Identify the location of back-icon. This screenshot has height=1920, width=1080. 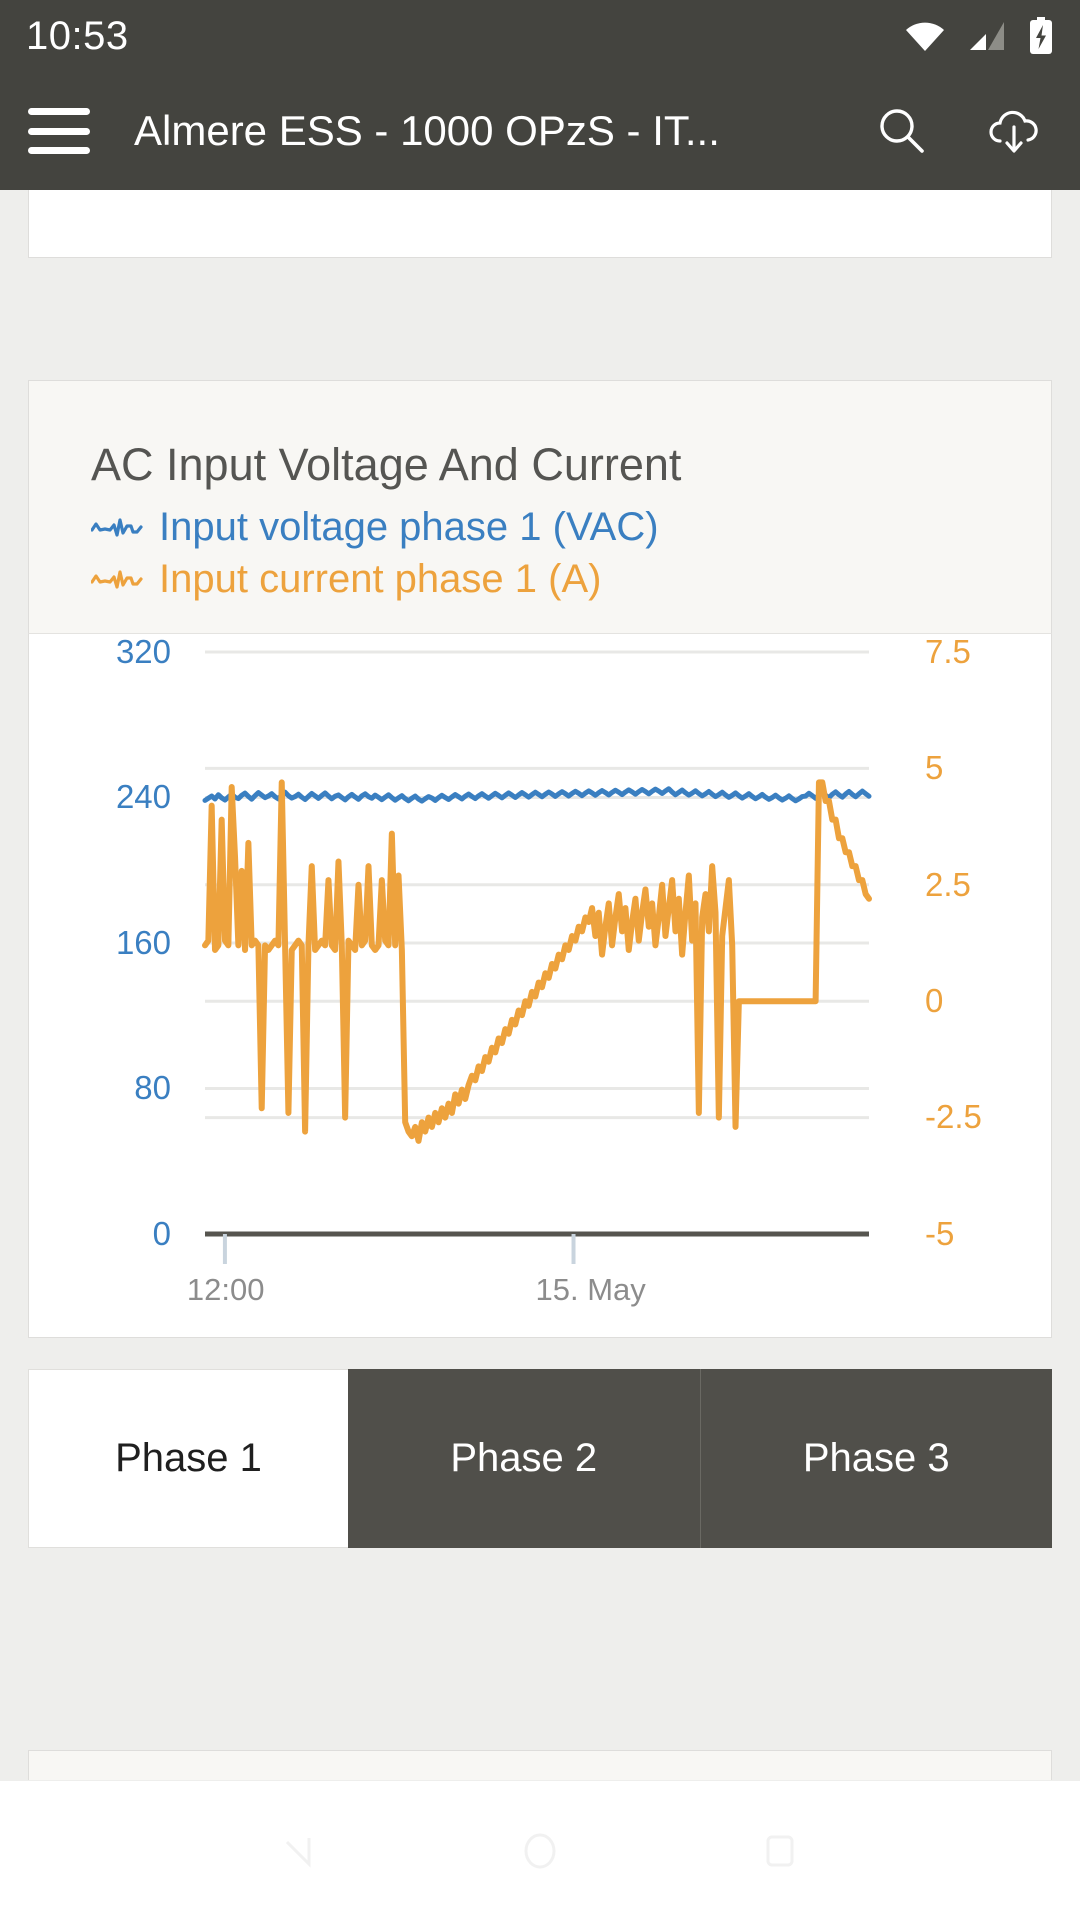
(300, 1851).